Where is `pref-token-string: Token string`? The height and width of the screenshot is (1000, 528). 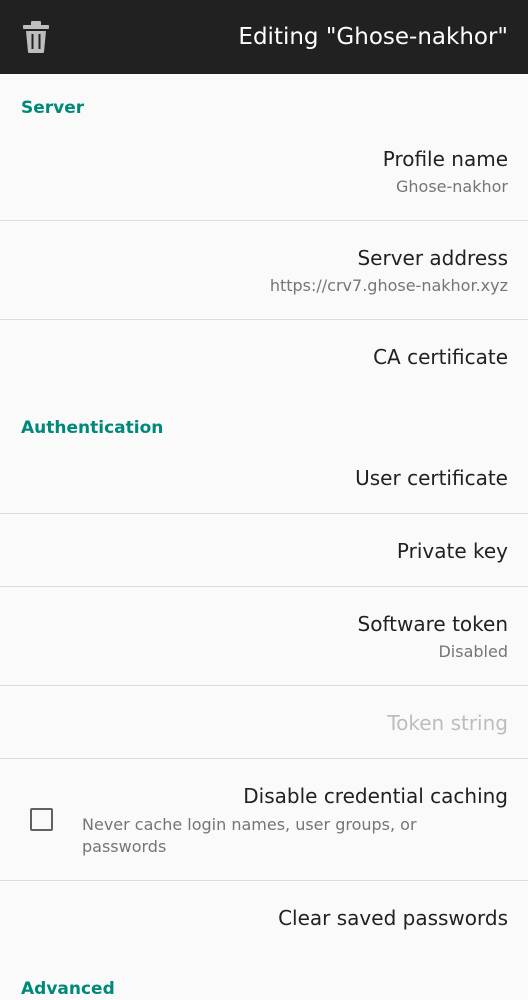
pref-token-string: Token string is located at coordinates (264, 722).